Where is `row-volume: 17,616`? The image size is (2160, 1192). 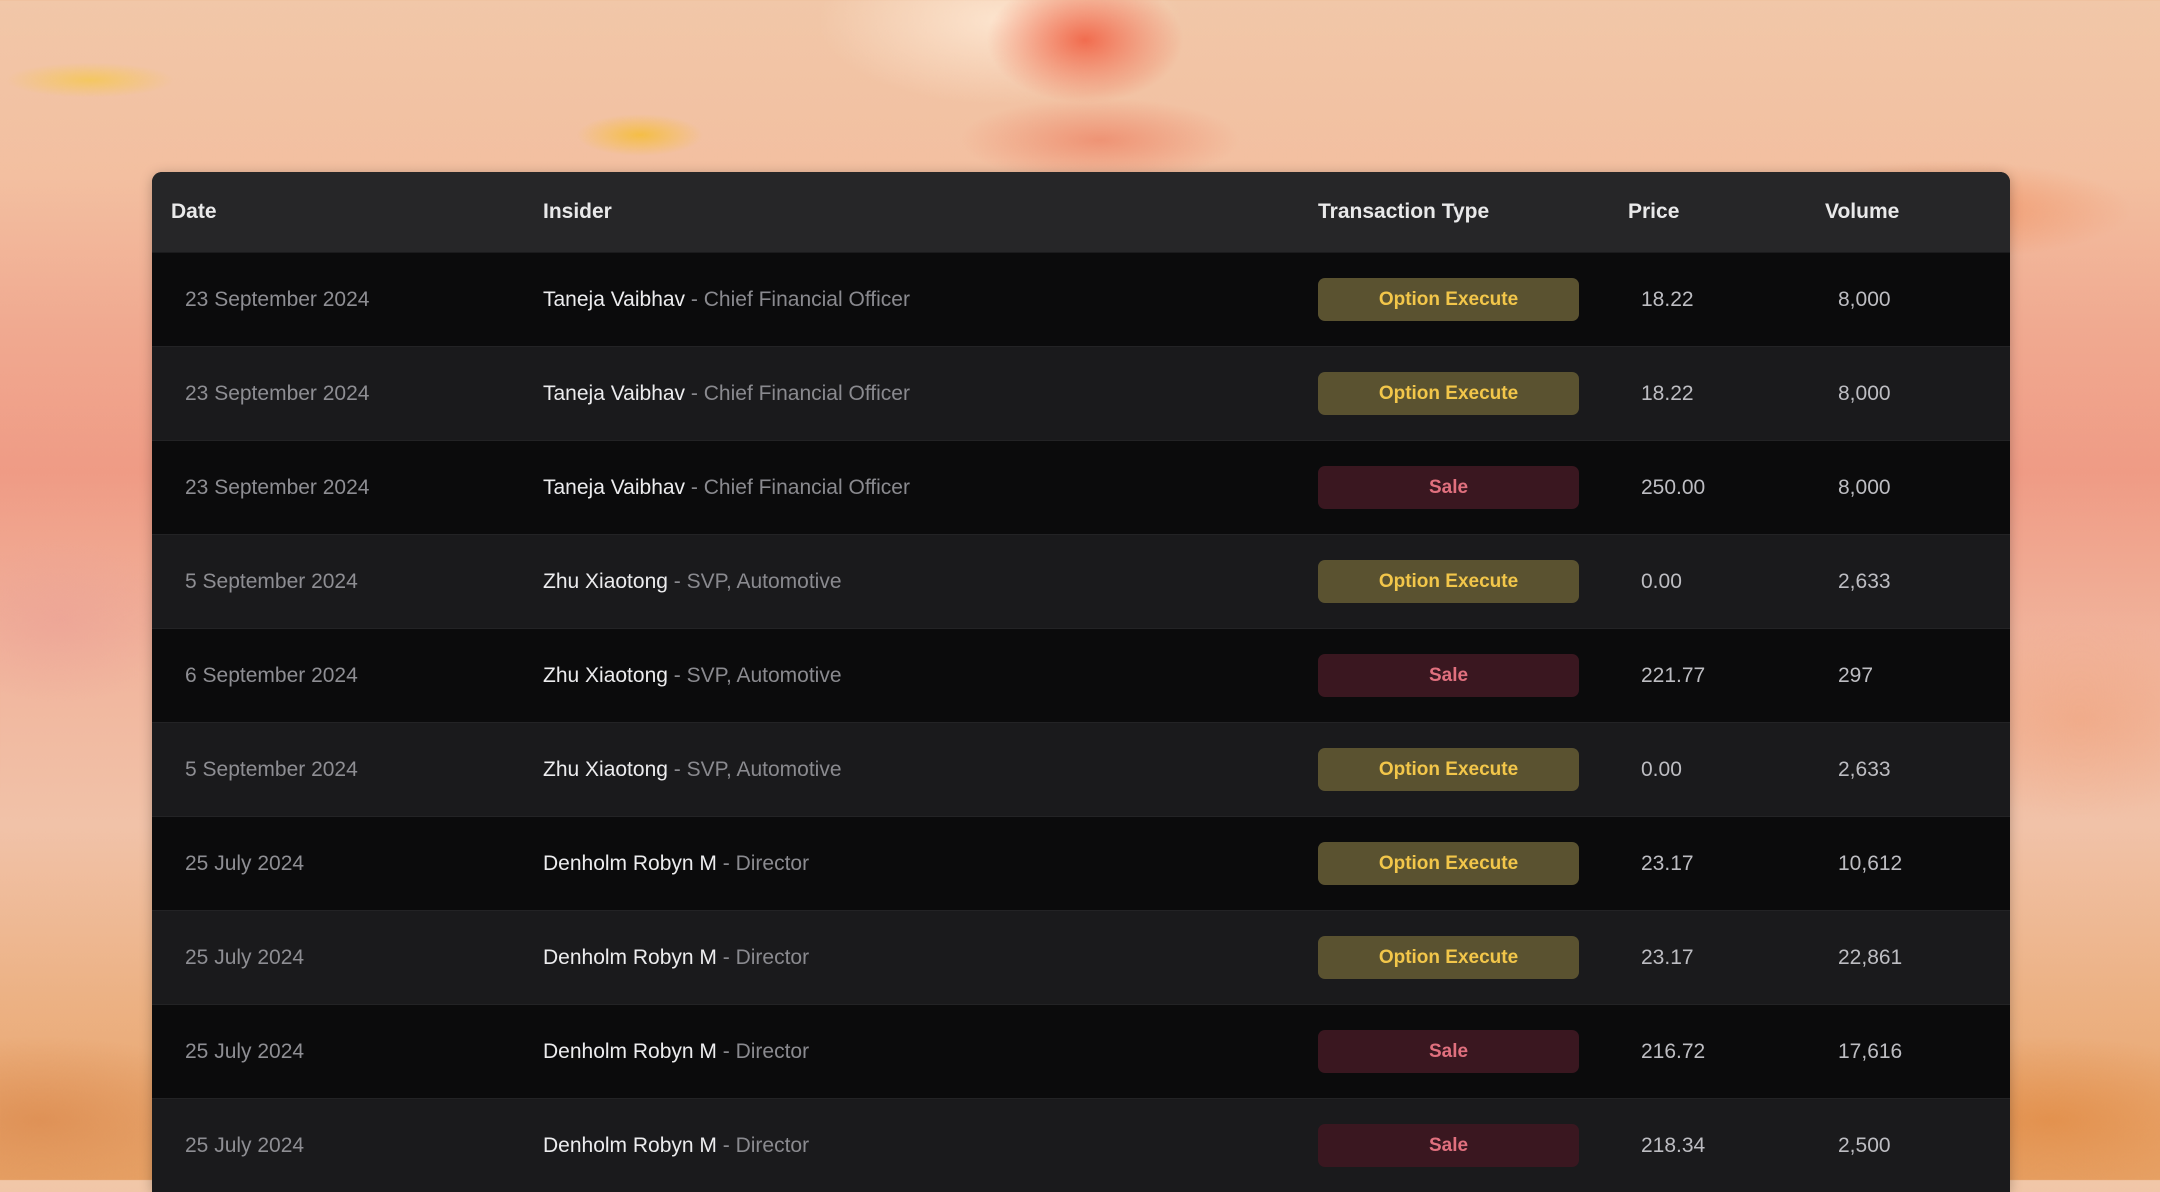
row-volume: 17,616 is located at coordinates (1870, 1051).